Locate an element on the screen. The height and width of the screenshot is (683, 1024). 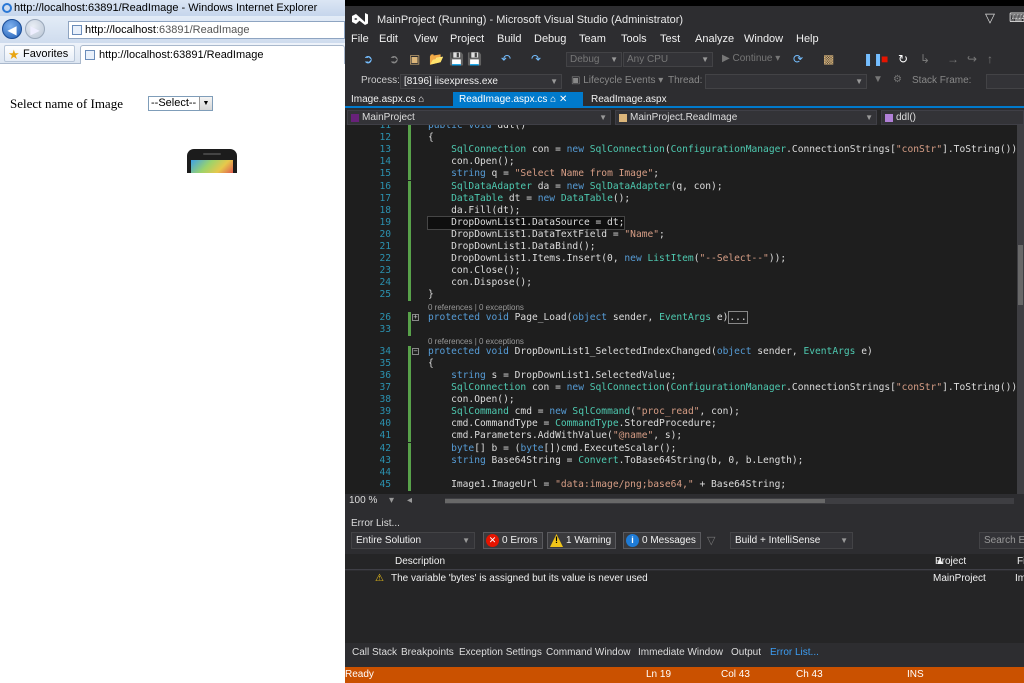
process-dropdown: [8196] iisexpress.exe ▼ is located at coordinates (481, 81).